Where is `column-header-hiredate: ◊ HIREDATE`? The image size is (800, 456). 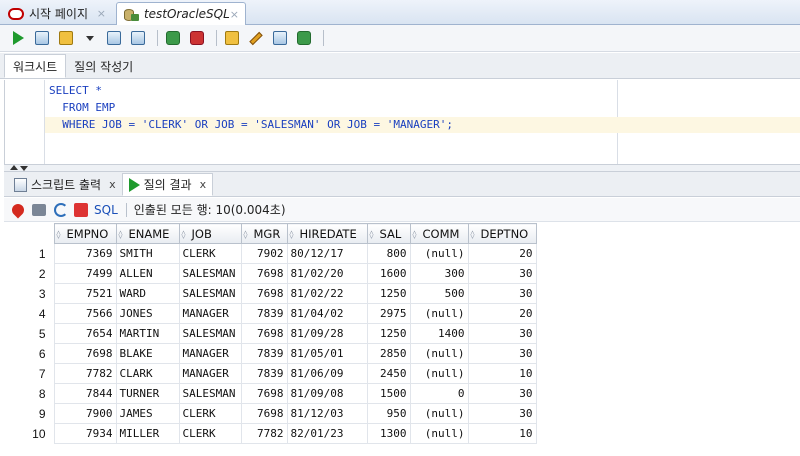 column-header-hiredate: ◊ HIREDATE is located at coordinates (327, 233).